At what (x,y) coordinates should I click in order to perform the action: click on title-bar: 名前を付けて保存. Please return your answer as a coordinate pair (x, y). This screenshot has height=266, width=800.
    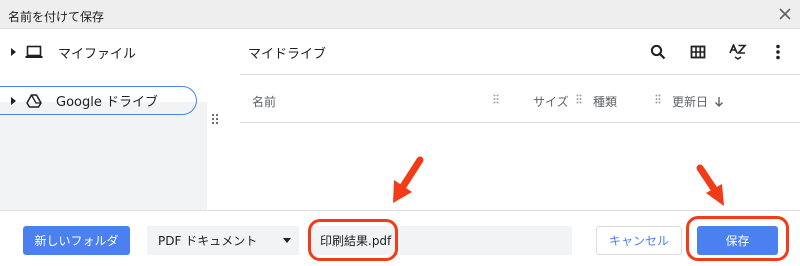
    Looking at the image, I should click on (400, 14).